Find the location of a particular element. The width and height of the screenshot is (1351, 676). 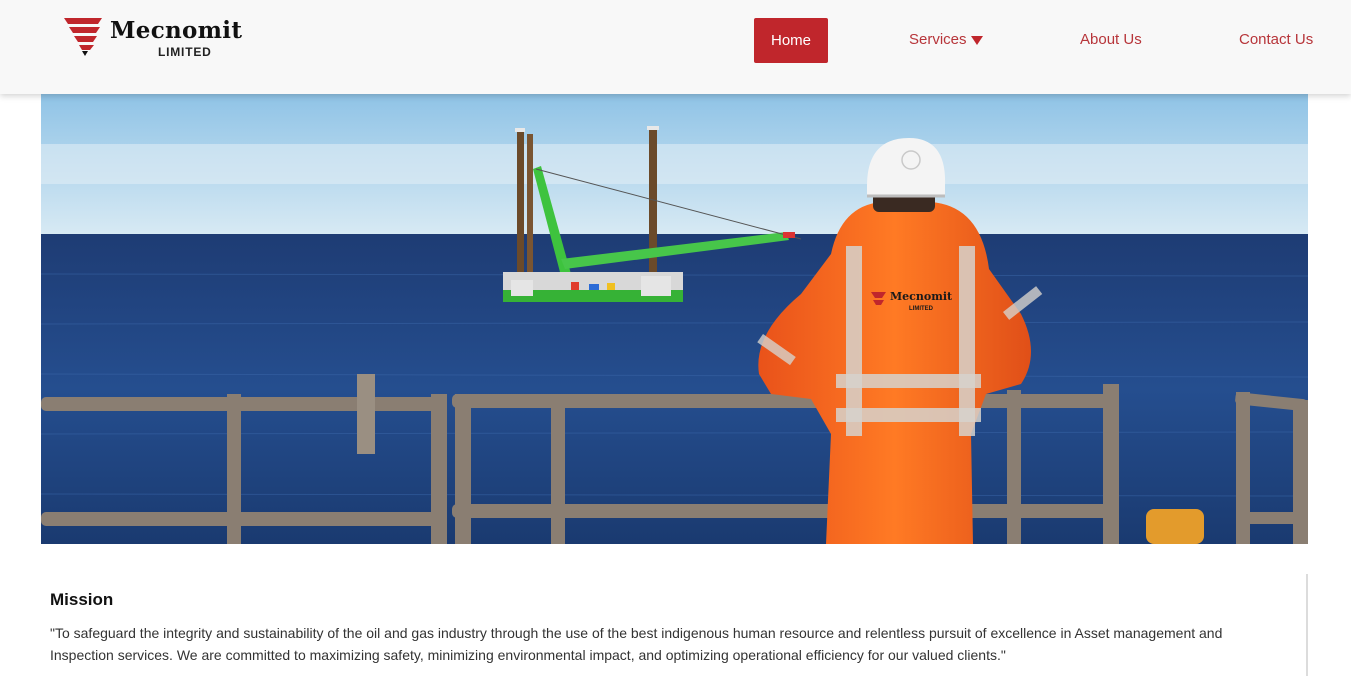

nav-services-link: Services is located at coordinates (938, 40).